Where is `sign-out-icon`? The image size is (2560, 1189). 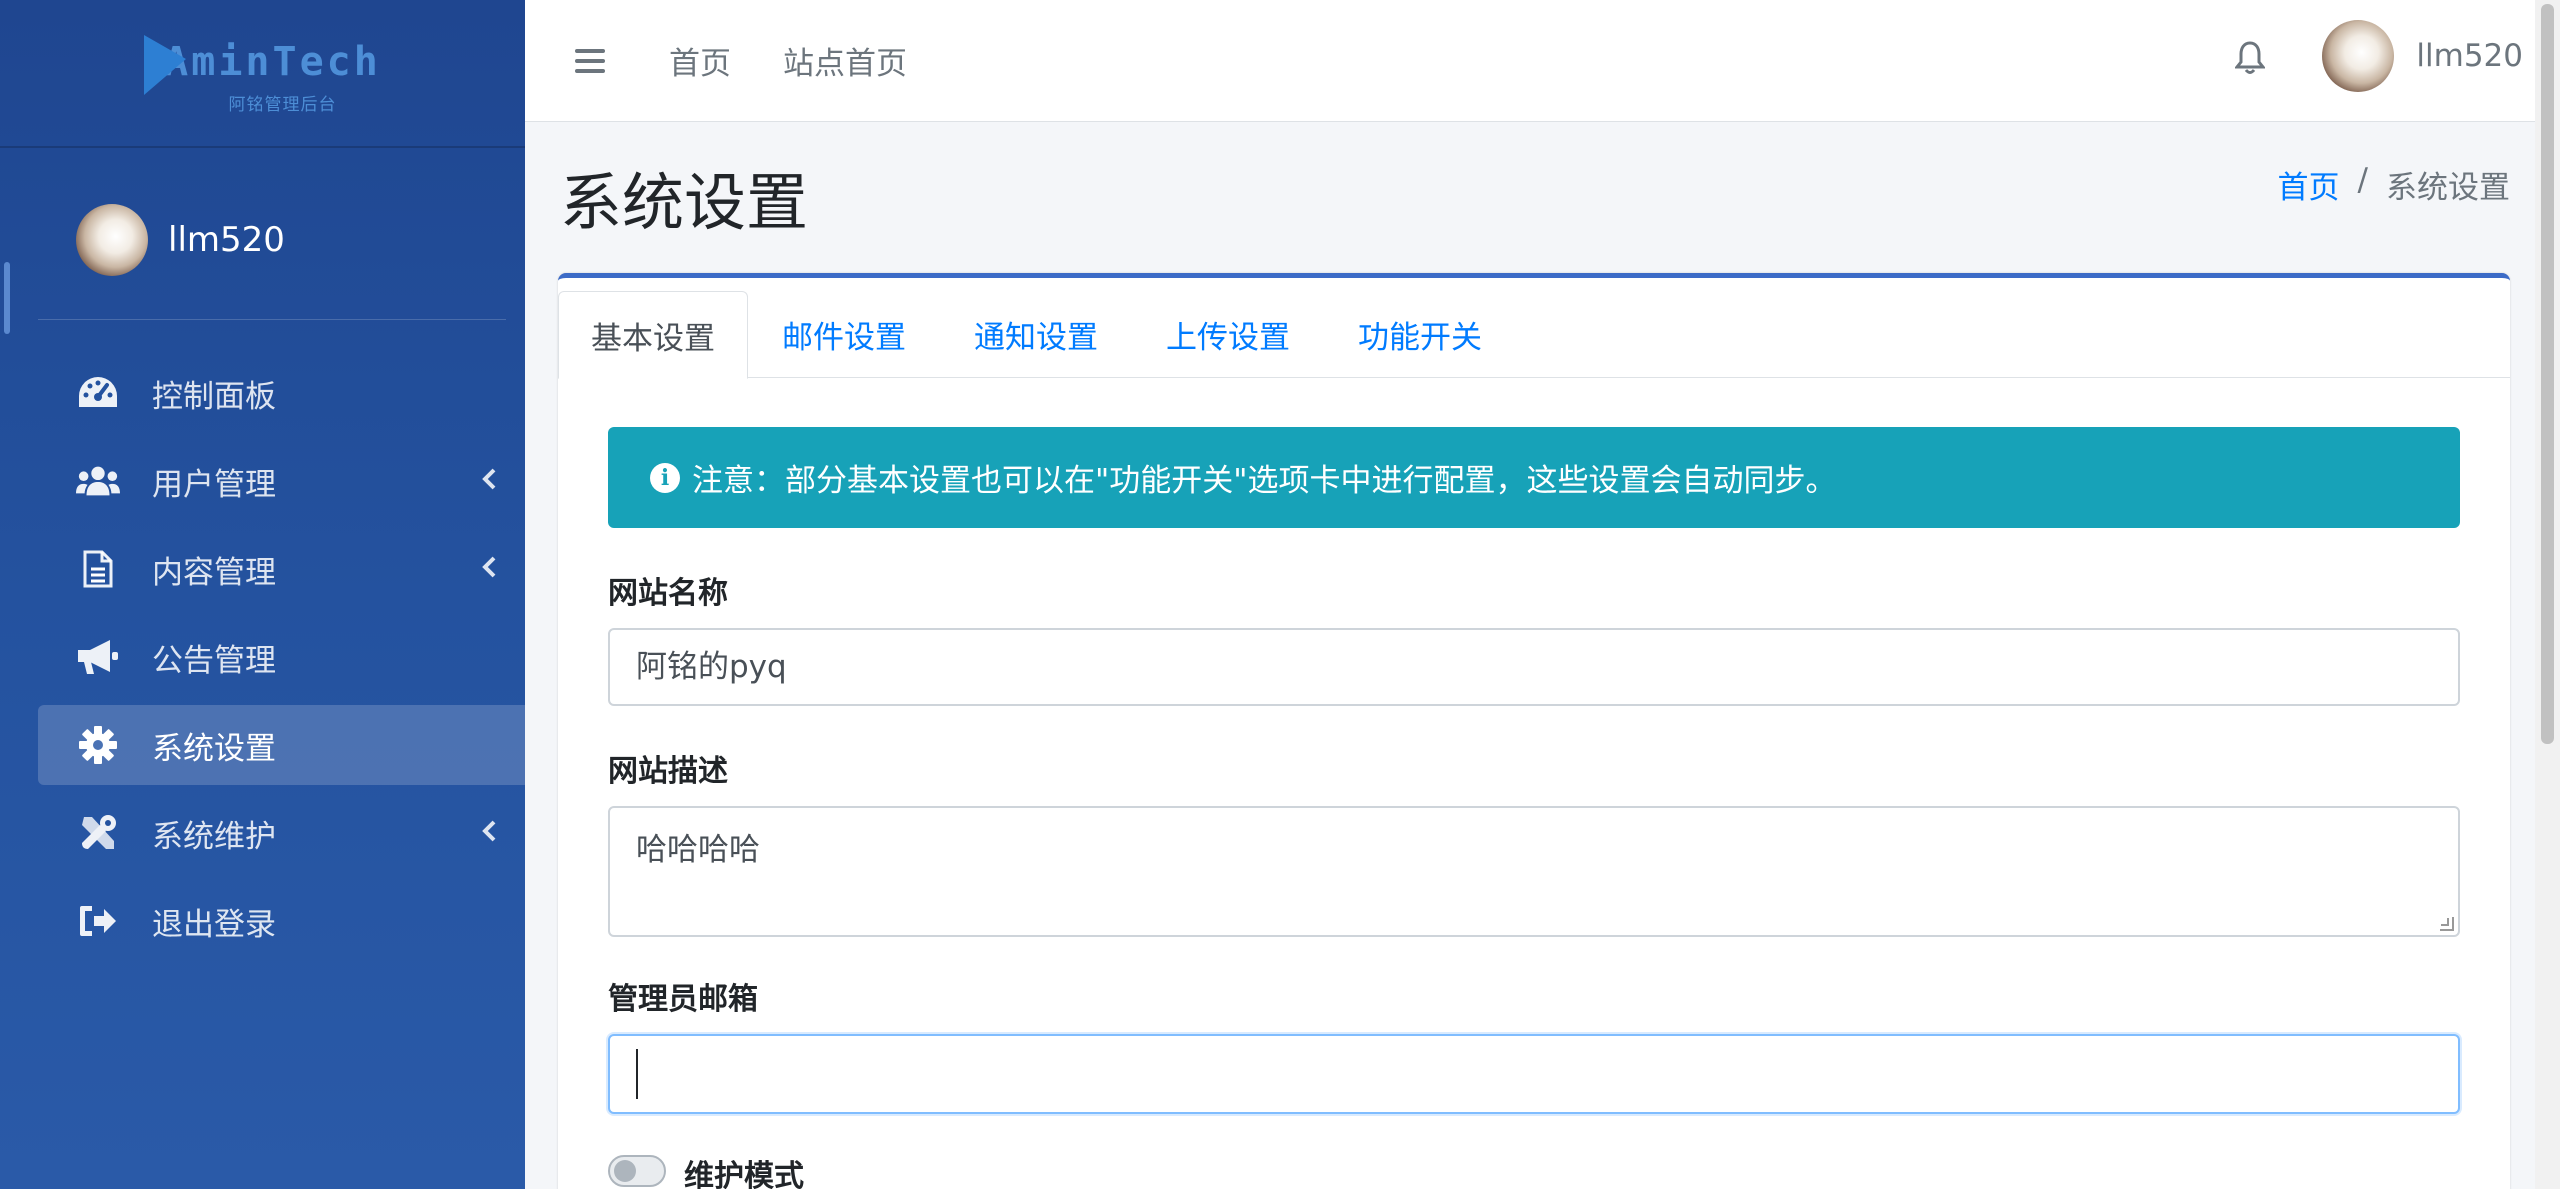 sign-out-icon is located at coordinates (98, 921).